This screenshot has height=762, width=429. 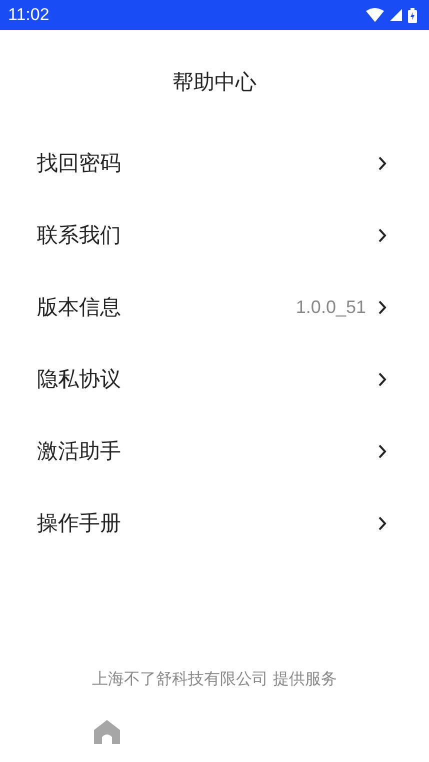 I want to click on menu-item: 操作手册, so click(x=214, y=523).